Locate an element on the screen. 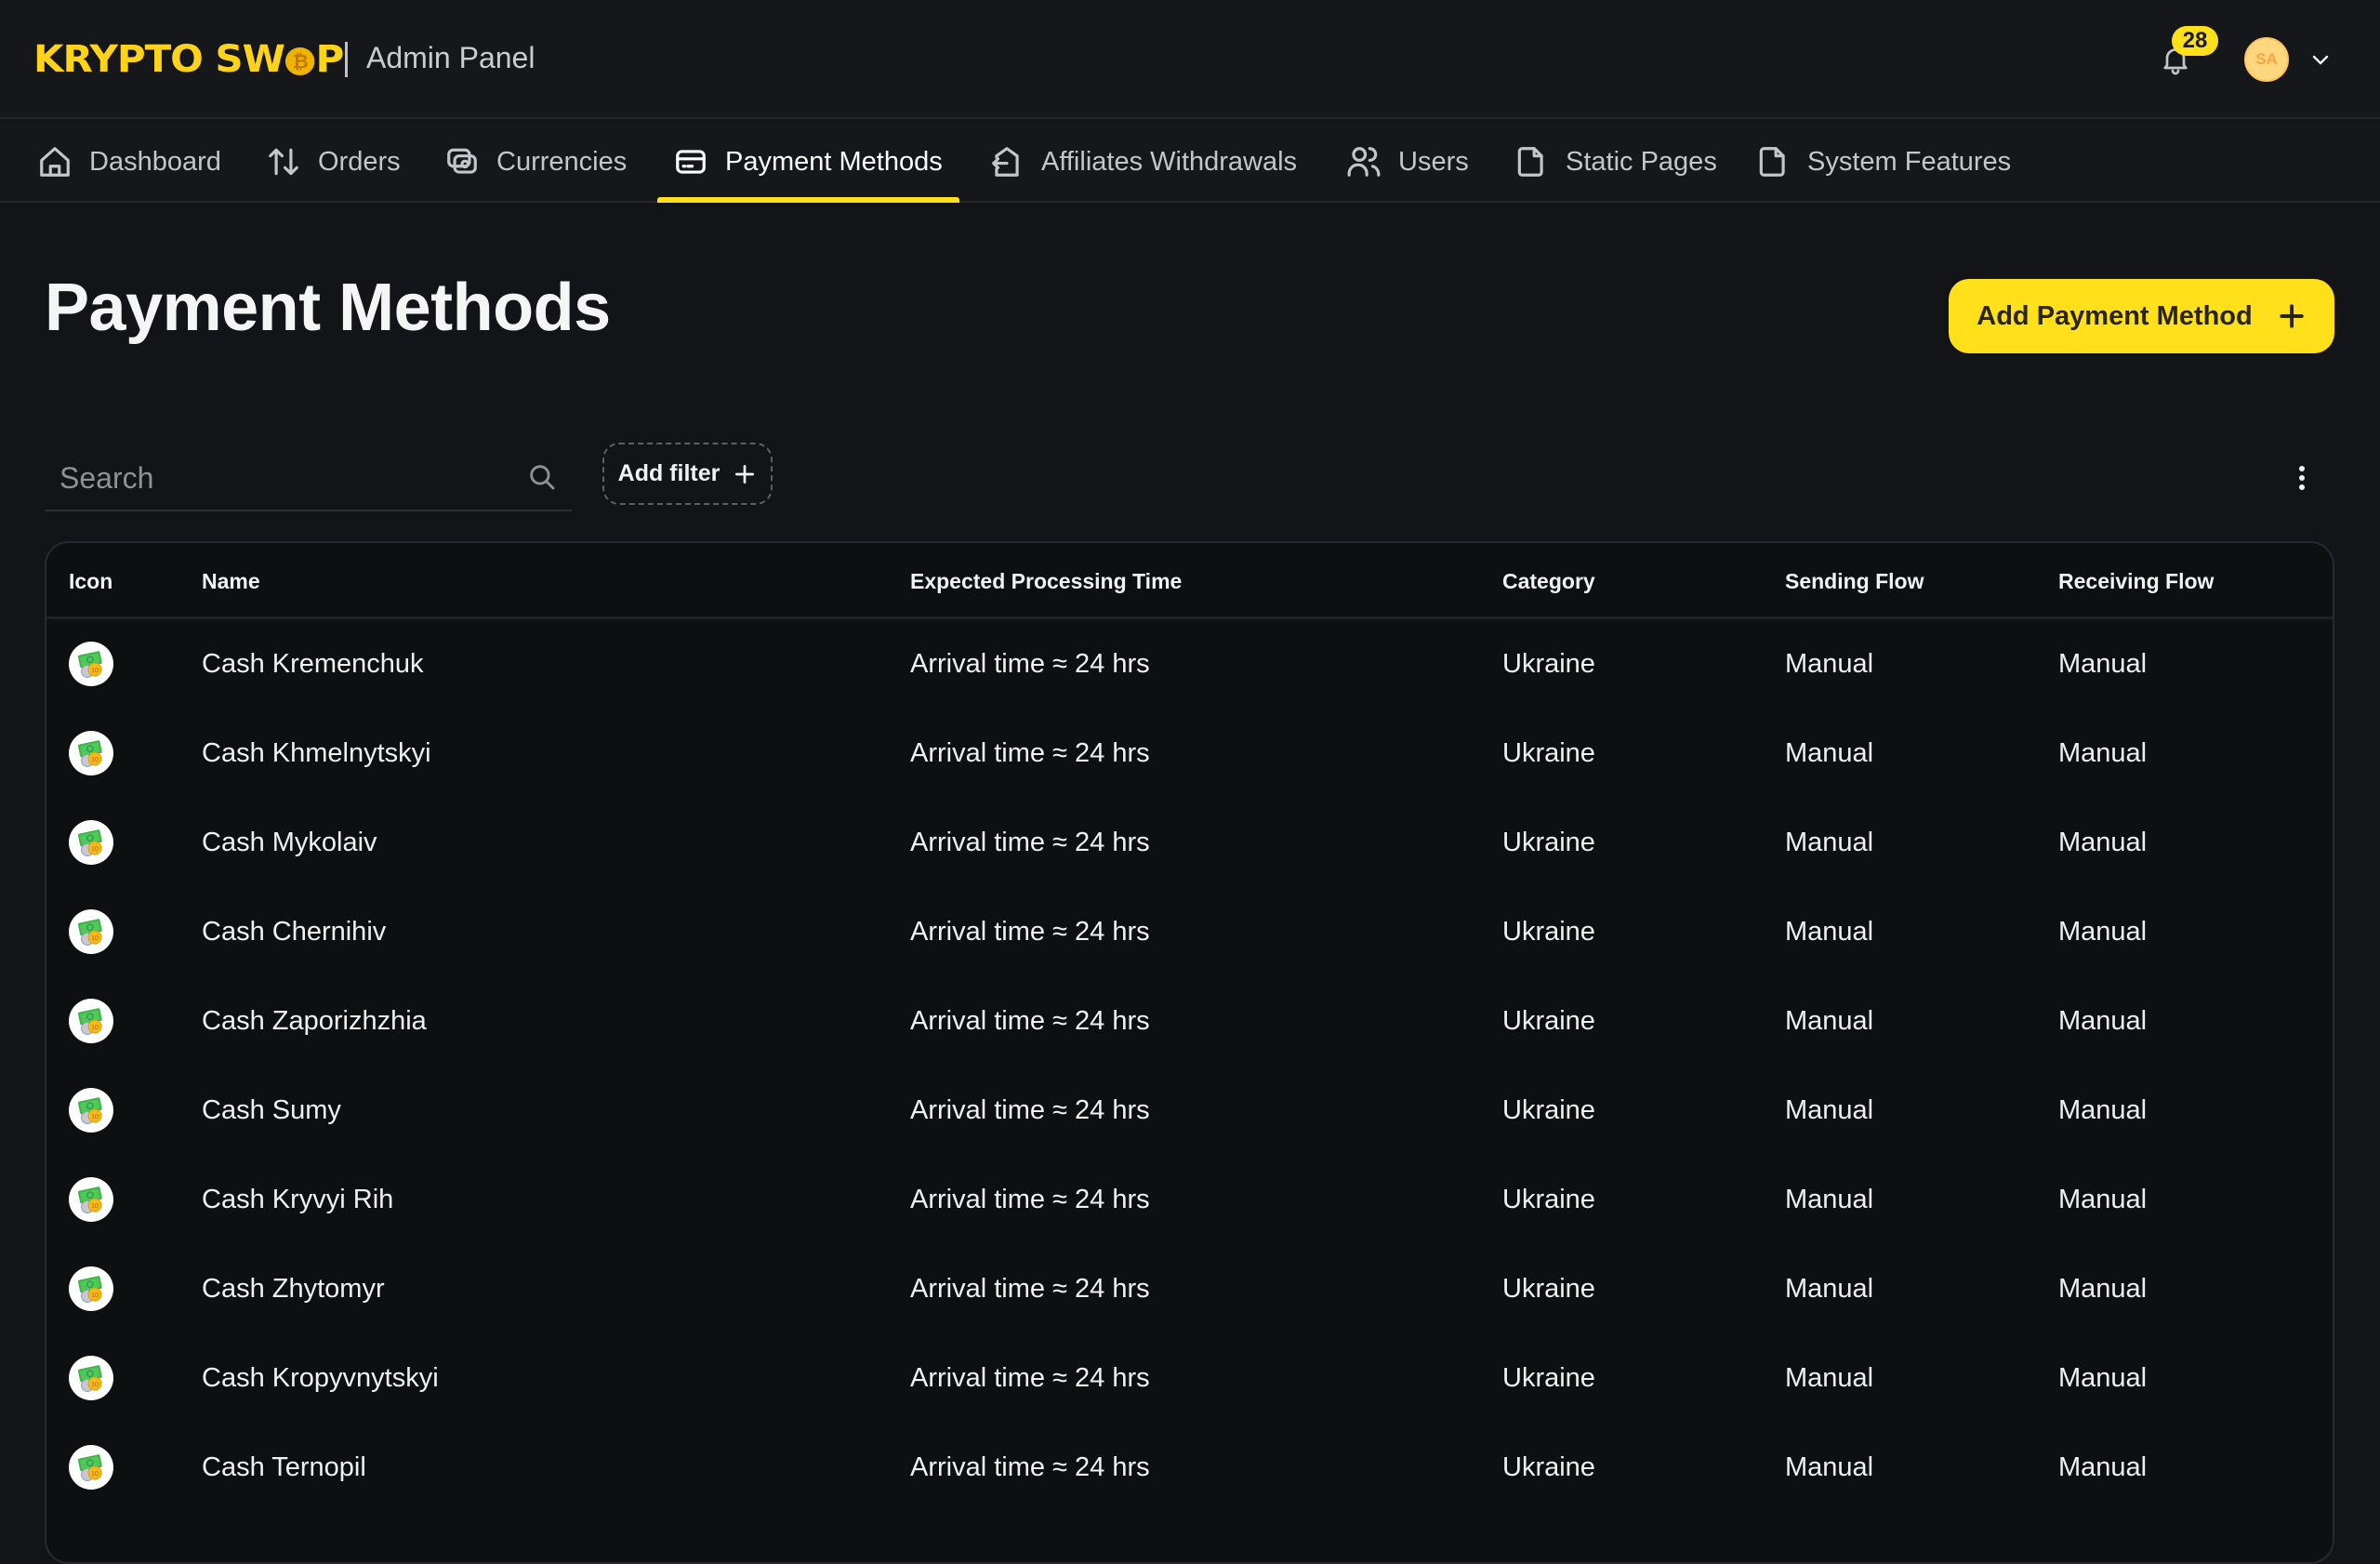  column-header-expected-processing-time: Expected Processing Time is located at coordinates (1046, 582).